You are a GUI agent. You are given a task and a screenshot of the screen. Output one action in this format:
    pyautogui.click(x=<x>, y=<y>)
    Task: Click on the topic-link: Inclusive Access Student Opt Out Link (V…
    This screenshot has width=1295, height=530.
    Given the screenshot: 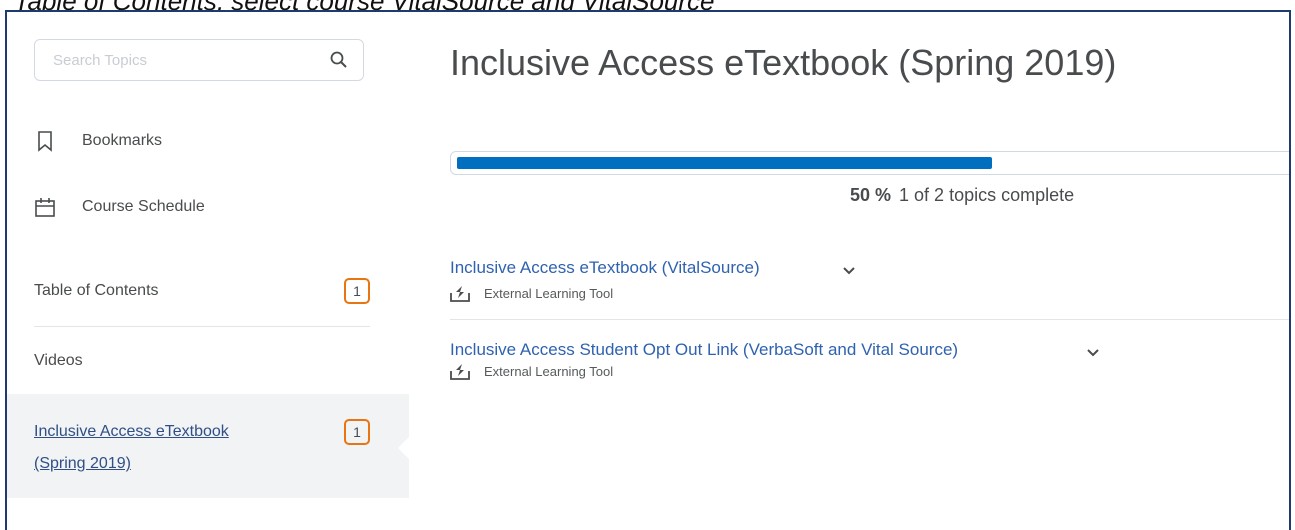 What is the action you would take?
    pyautogui.click(x=750, y=350)
    